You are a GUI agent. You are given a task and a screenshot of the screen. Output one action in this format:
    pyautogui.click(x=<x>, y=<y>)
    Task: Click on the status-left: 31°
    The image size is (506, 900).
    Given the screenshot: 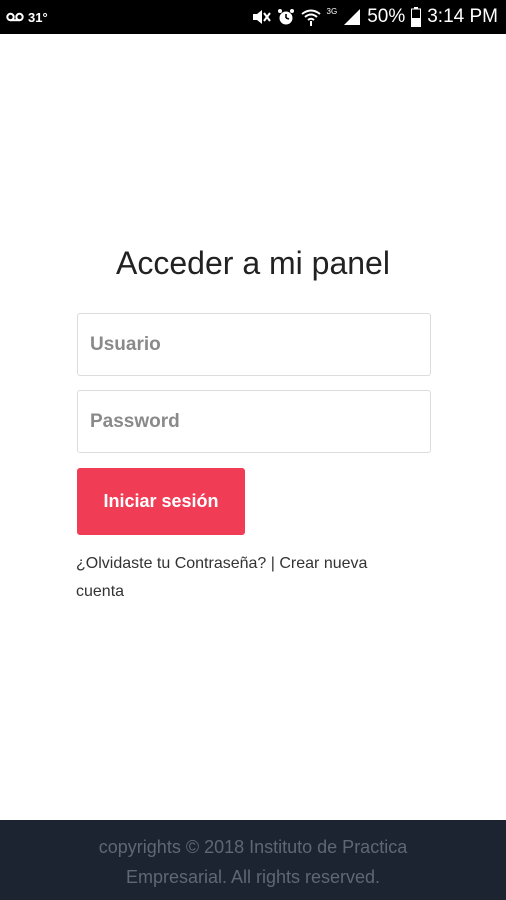 What is the action you would take?
    pyautogui.click(x=27, y=17)
    